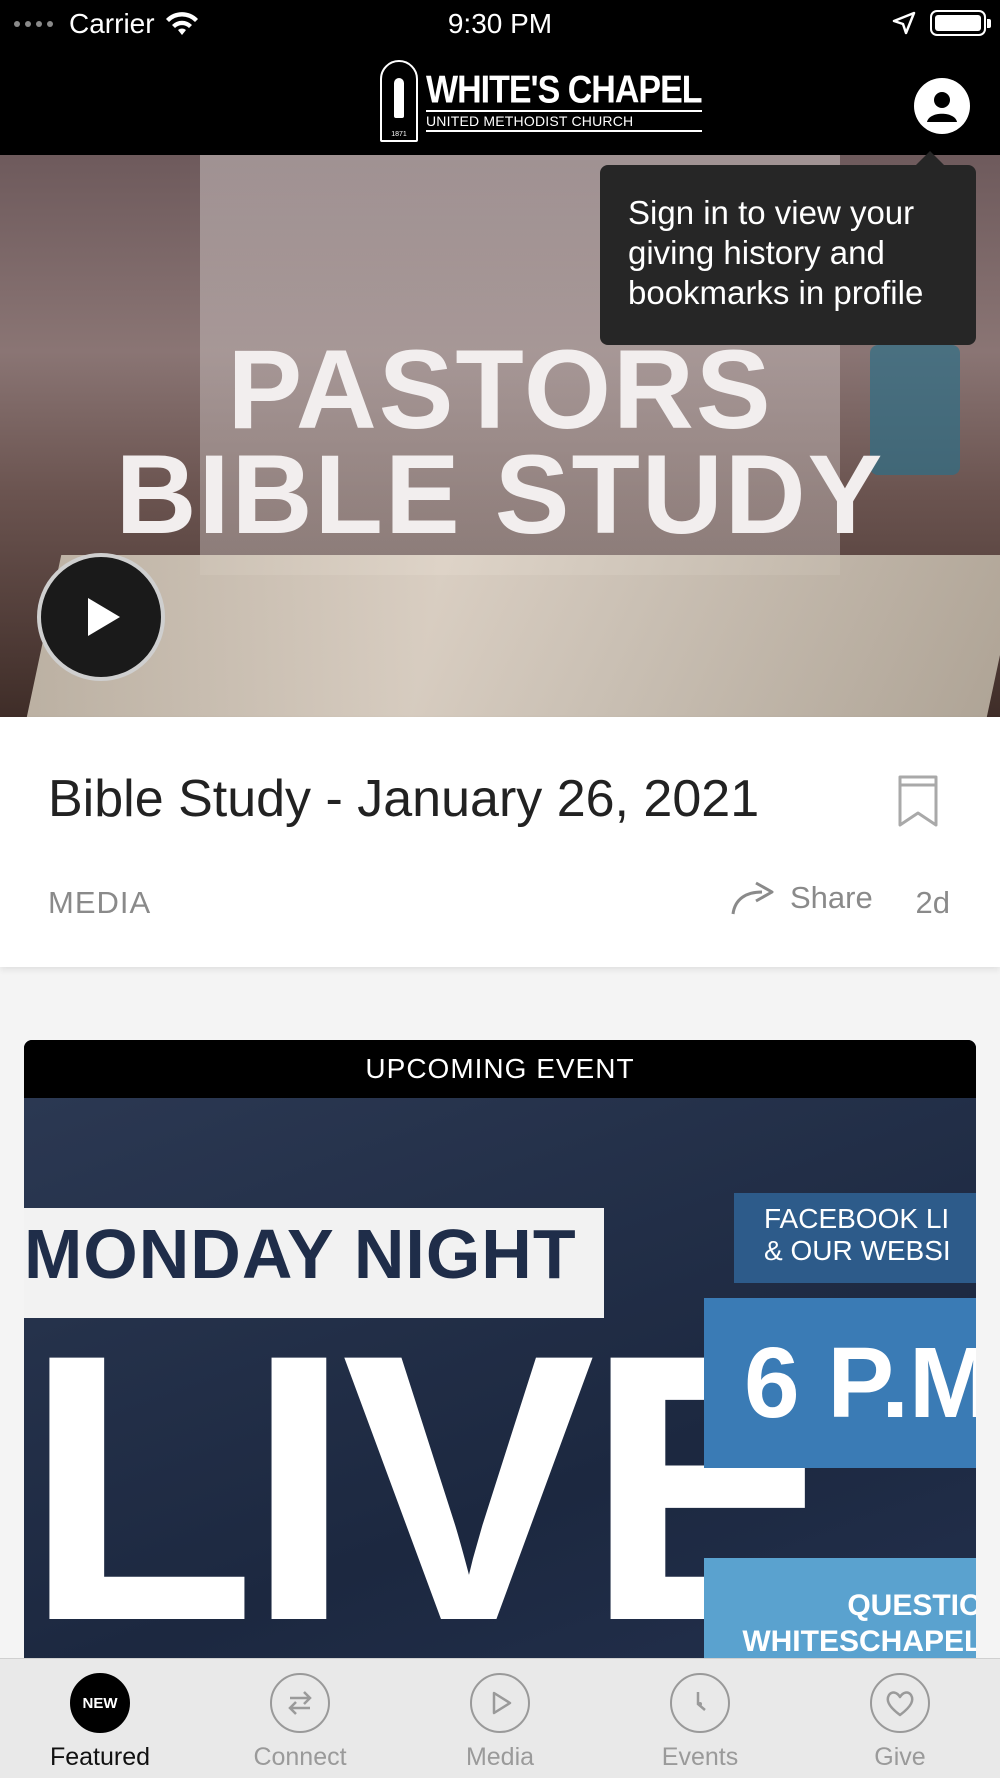 Image resolution: width=1000 pixels, height=1778 pixels. I want to click on event-facebook-line2: & OUR WEBSI, so click(857, 1250).